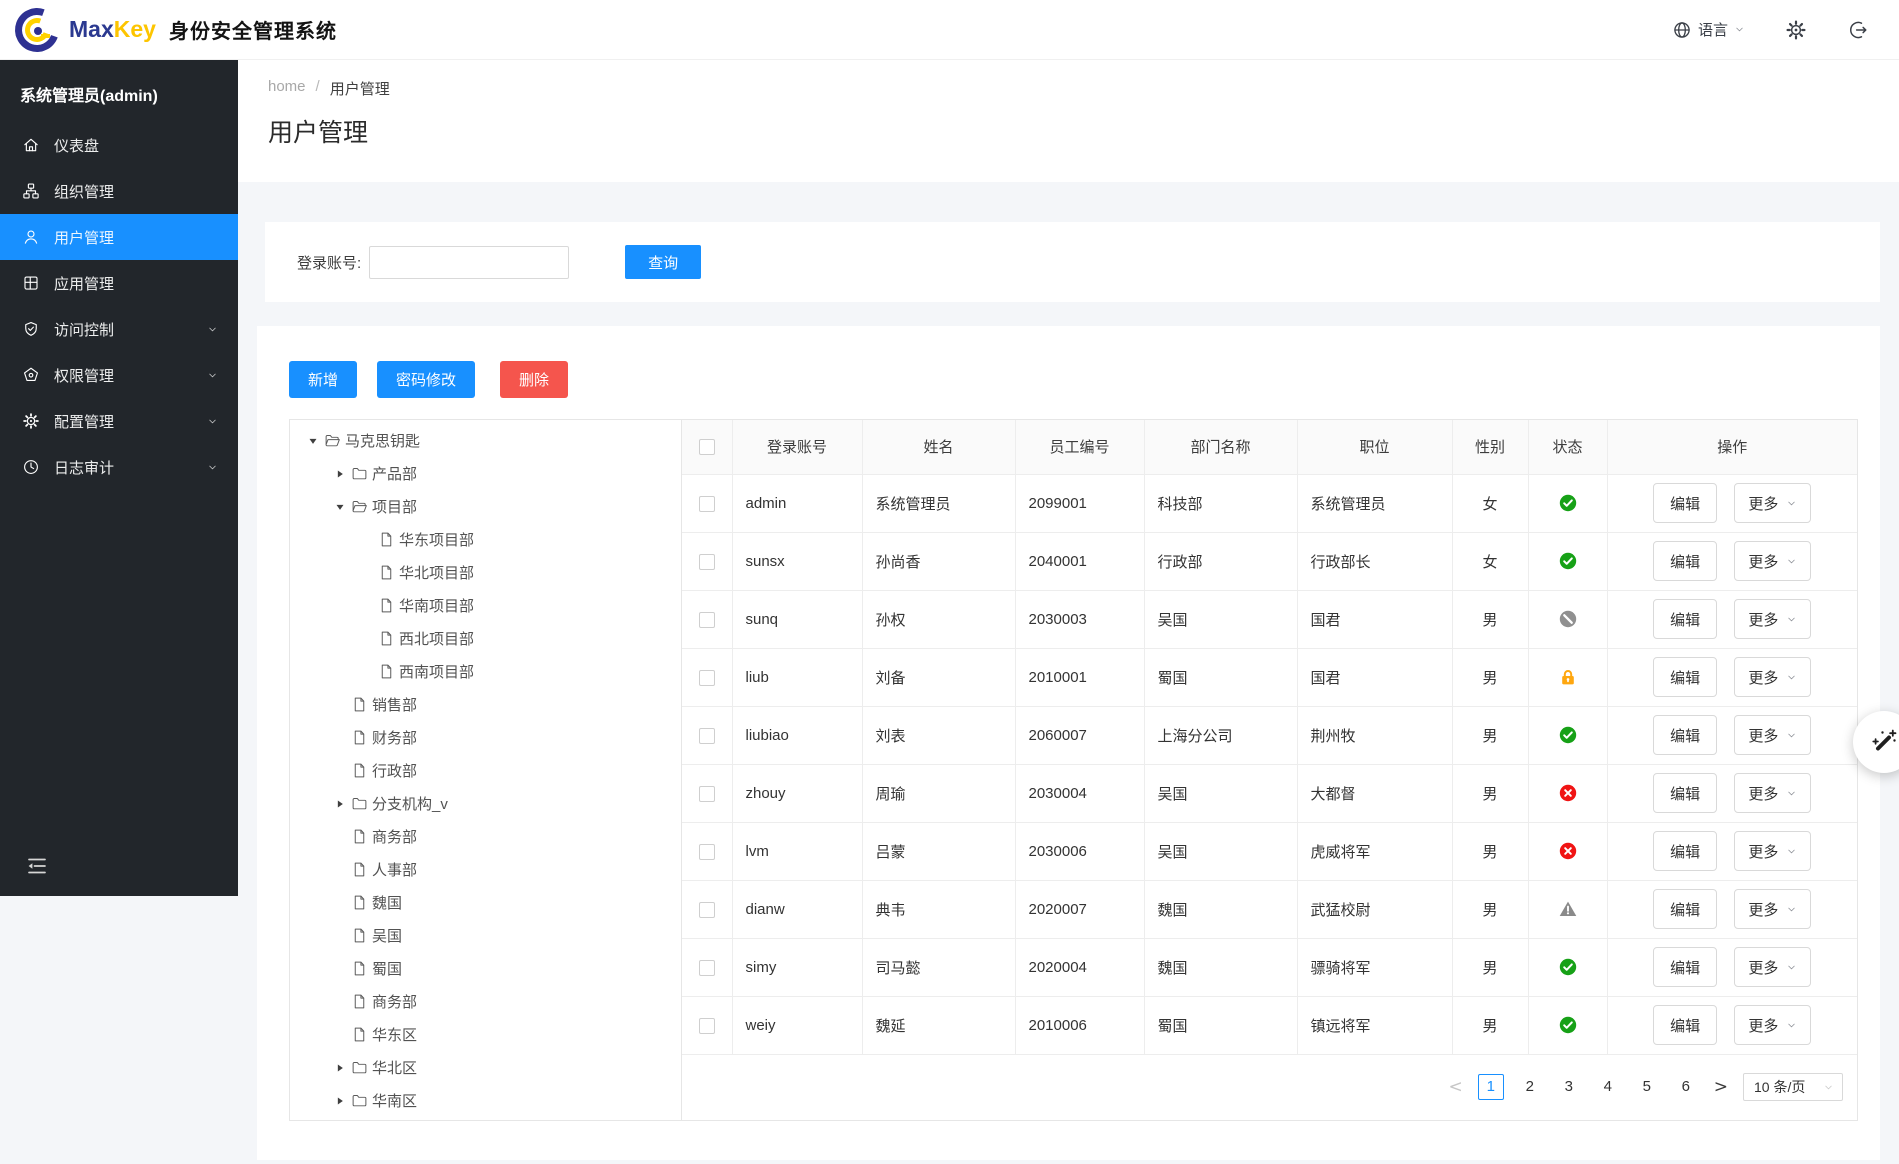  What do you see at coordinates (387, 936) in the screenshot?
I see `tree-item-label: 吴国` at bounding box center [387, 936].